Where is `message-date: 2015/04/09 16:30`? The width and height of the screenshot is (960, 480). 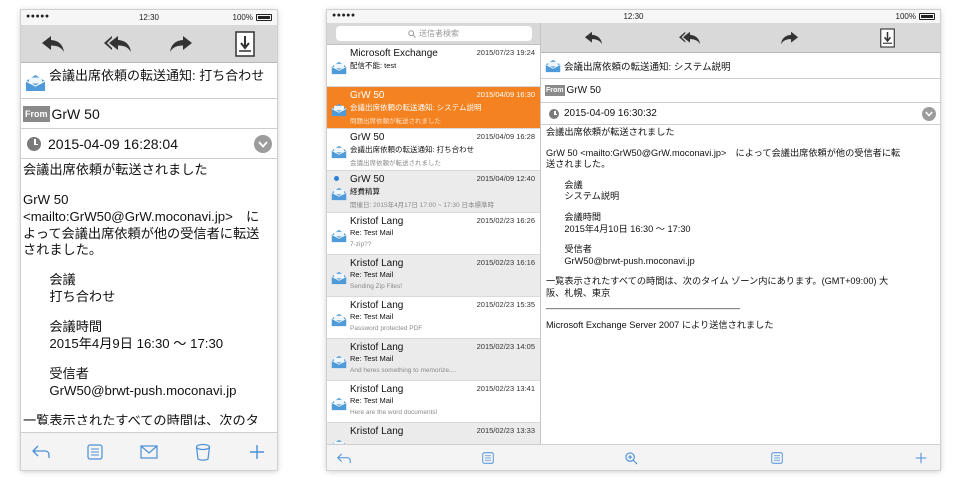 message-date: 2015/04/09 16:30 is located at coordinates (505, 94).